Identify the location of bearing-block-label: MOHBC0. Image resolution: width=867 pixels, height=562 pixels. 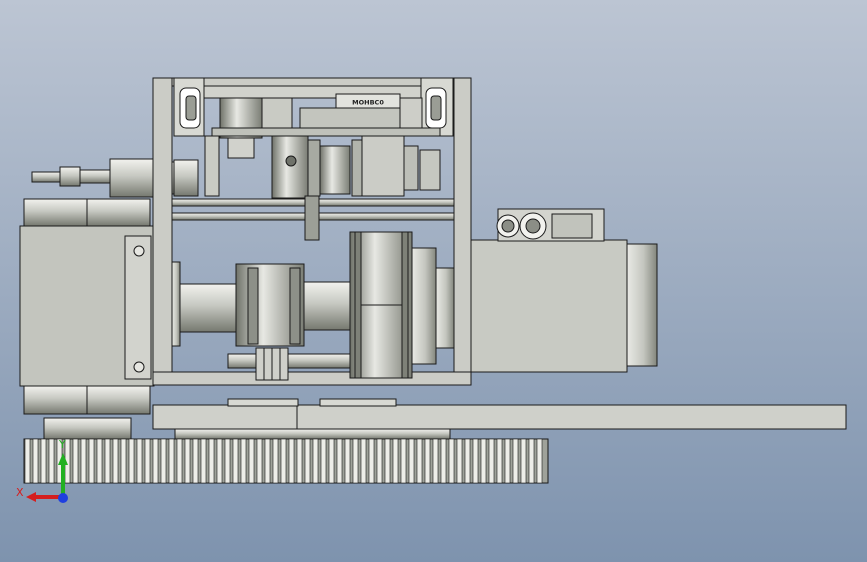
(368, 103).